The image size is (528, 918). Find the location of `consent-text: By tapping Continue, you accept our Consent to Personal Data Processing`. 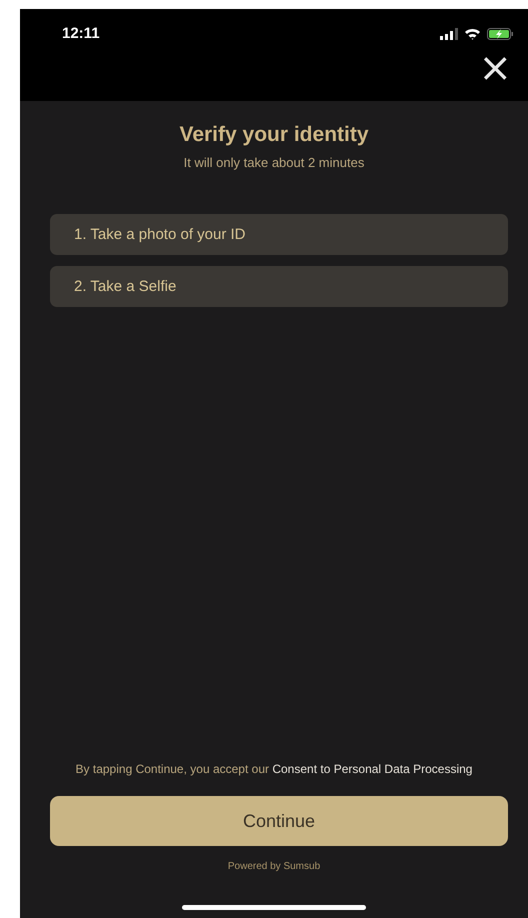

consent-text: By tapping Continue, you accept our Consent to Personal Data Processing is located at coordinates (274, 769).